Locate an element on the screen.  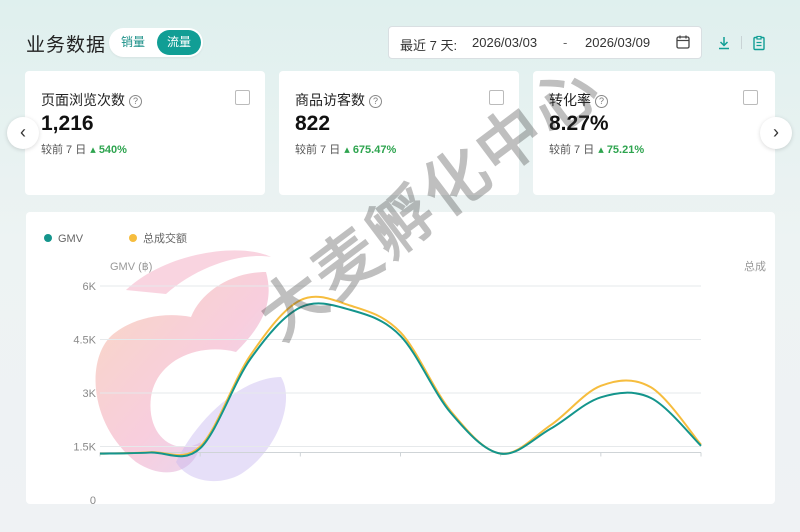
toolbar-divider is located at coordinates (741, 42).